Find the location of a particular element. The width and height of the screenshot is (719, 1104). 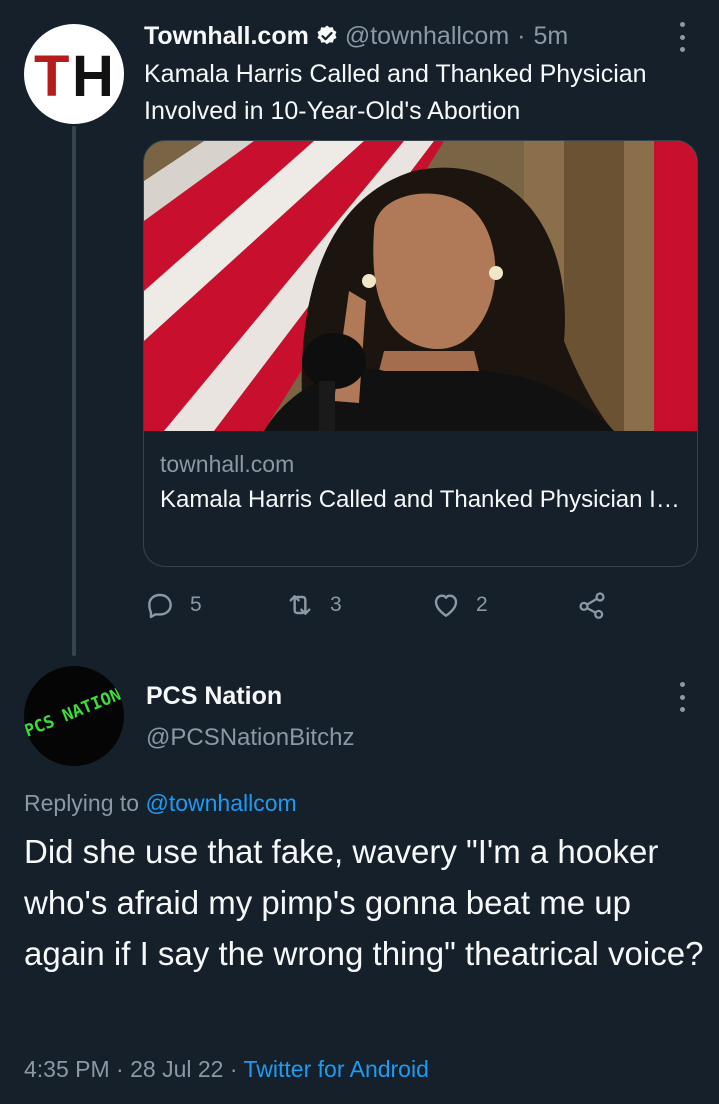

tweet-actions: 5 3 2 is located at coordinates (384, 605).